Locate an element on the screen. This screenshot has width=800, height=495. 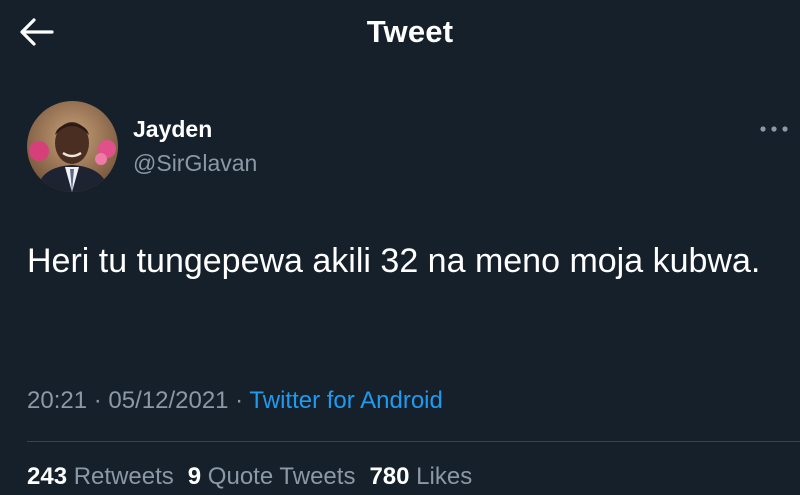
author-handle: @SirGlavan is located at coordinates (195, 163).